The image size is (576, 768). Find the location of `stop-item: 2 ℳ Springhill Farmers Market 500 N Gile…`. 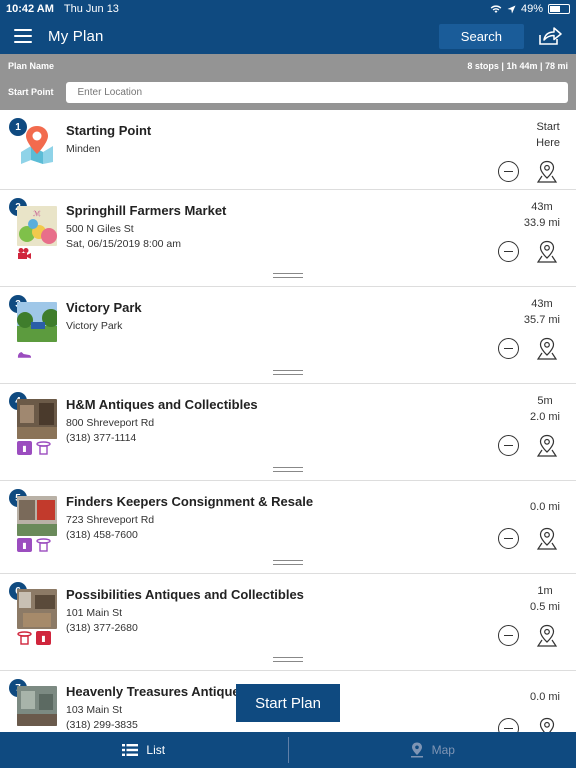

stop-item: 2 ℳ Springhill Farmers Market 500 N Gile… is located at coordinates (288, 238).